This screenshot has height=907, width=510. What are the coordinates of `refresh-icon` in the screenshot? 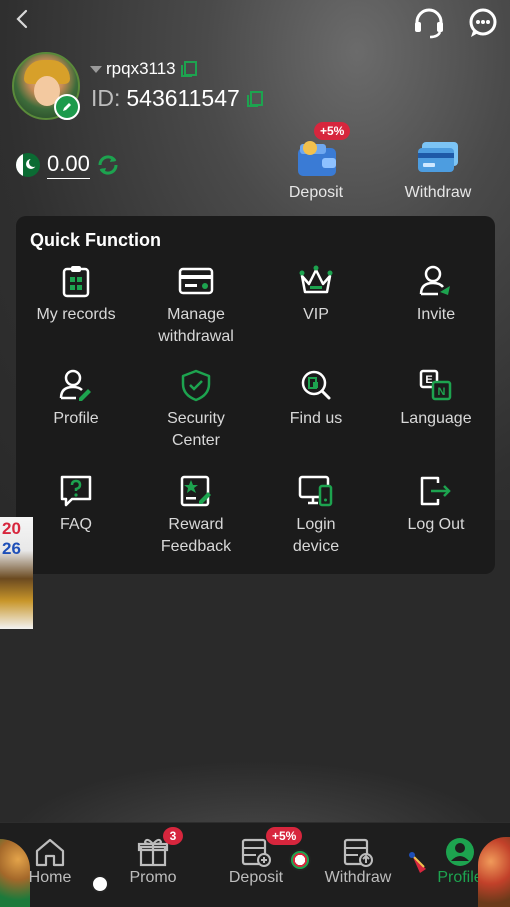 It's located at (108, 165).